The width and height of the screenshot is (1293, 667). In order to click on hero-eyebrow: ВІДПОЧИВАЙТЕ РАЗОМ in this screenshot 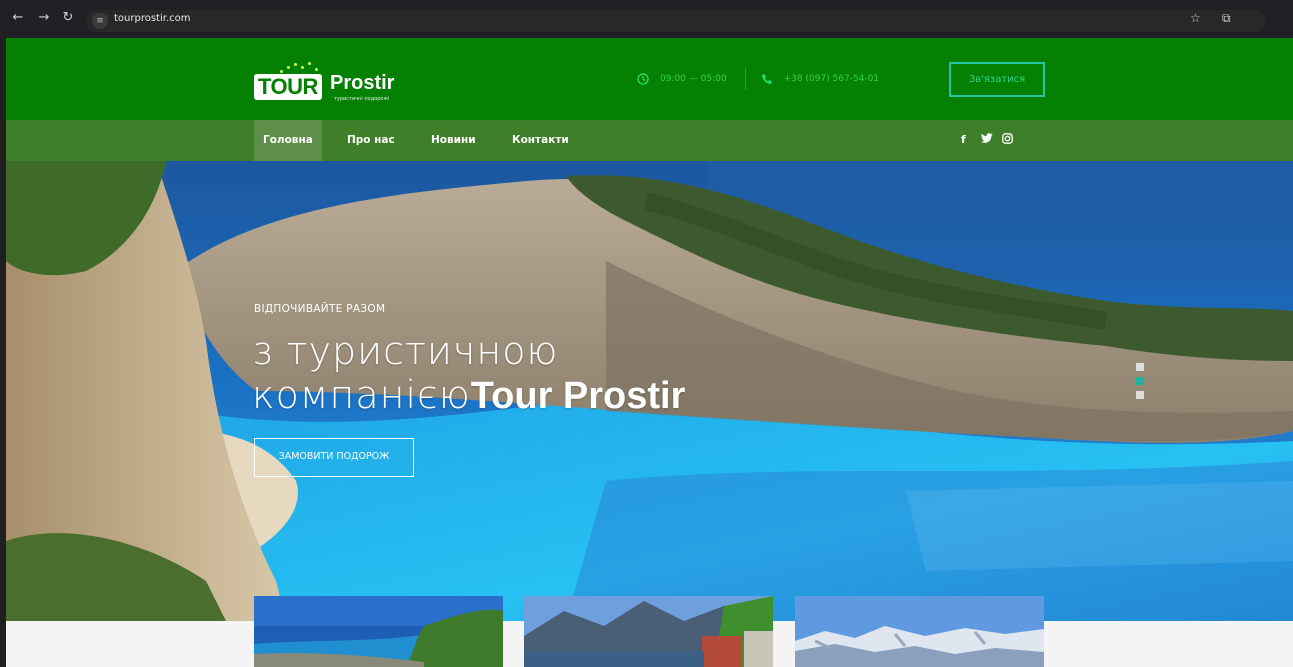, I will do `click(320, 309)`.